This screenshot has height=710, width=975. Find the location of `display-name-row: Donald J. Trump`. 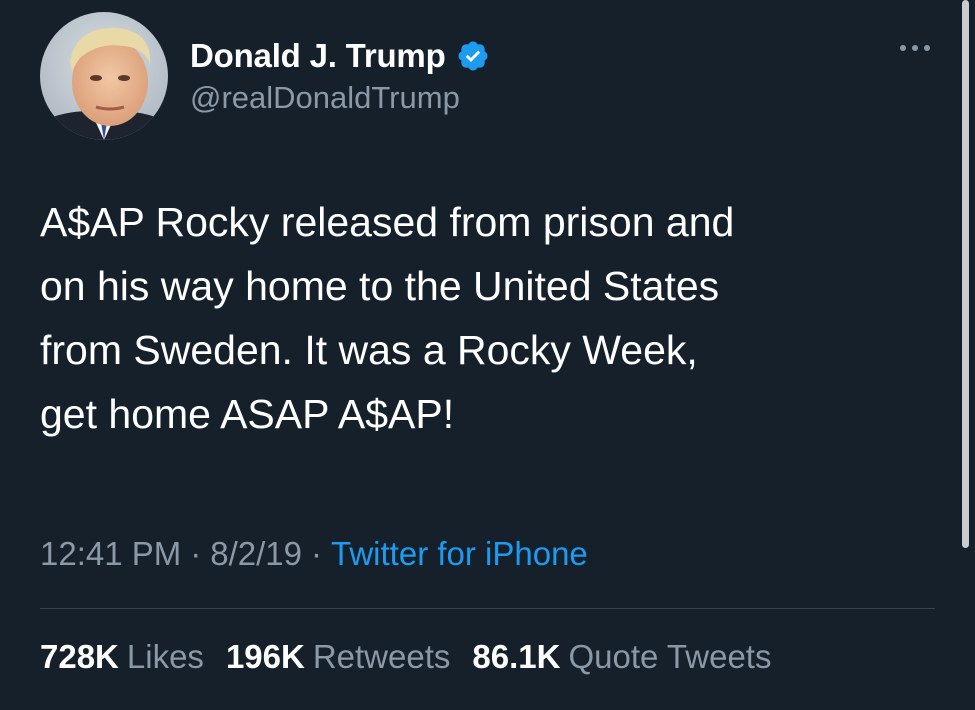

display-name-row: Donald J. Trump is located at coordinates (340, 56).